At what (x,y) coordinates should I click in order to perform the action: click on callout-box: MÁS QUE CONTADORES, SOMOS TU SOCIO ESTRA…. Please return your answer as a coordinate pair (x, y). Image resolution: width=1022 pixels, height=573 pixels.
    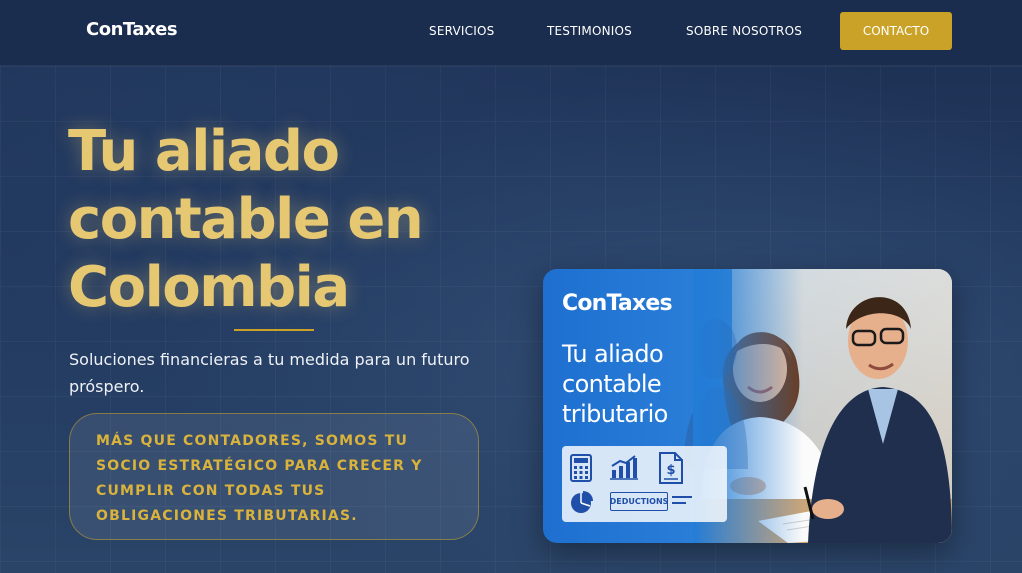
    Looking at the image, I should click on (274, 476).